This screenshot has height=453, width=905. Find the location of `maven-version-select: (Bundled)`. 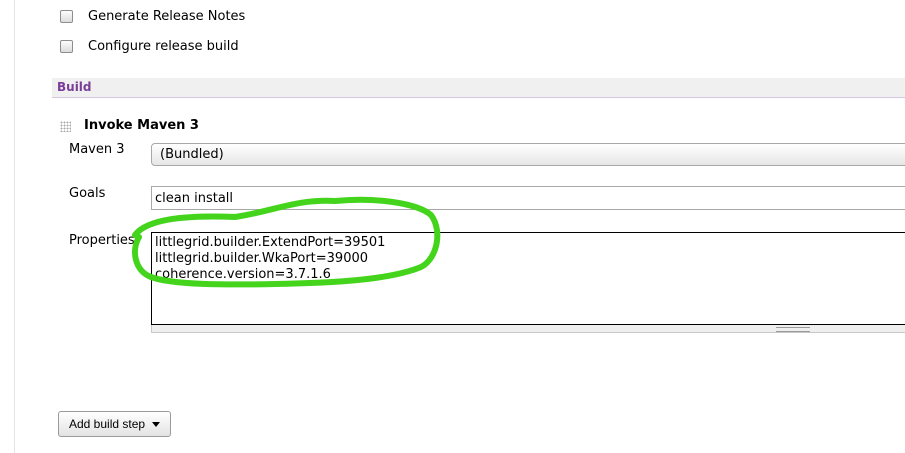

maven-version-select: (Bundled) is located at coordinates (528, 154).